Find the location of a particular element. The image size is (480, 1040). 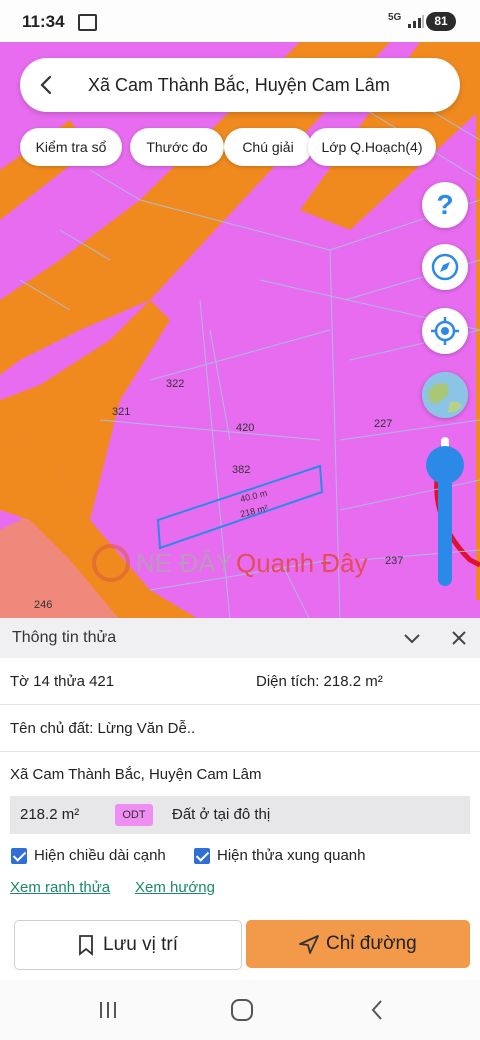

compass-button is located at coordinates (445, 267).